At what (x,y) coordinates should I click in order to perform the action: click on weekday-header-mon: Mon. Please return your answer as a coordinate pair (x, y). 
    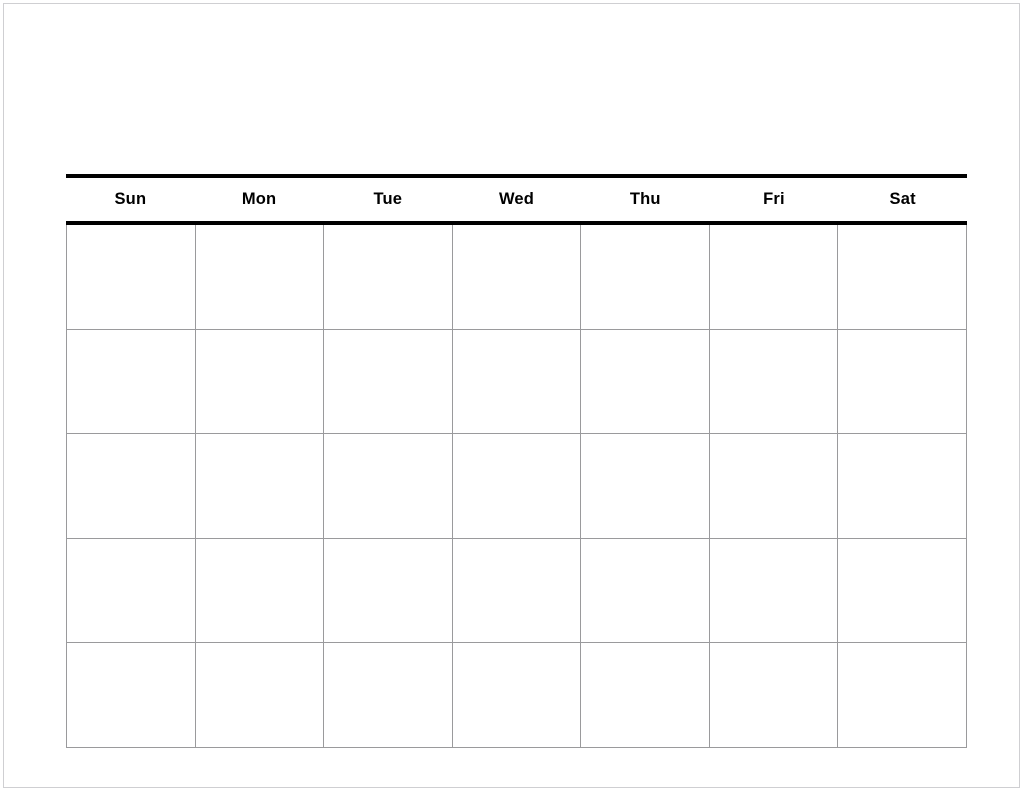
    Looking at the image, I should click on (259, 199).